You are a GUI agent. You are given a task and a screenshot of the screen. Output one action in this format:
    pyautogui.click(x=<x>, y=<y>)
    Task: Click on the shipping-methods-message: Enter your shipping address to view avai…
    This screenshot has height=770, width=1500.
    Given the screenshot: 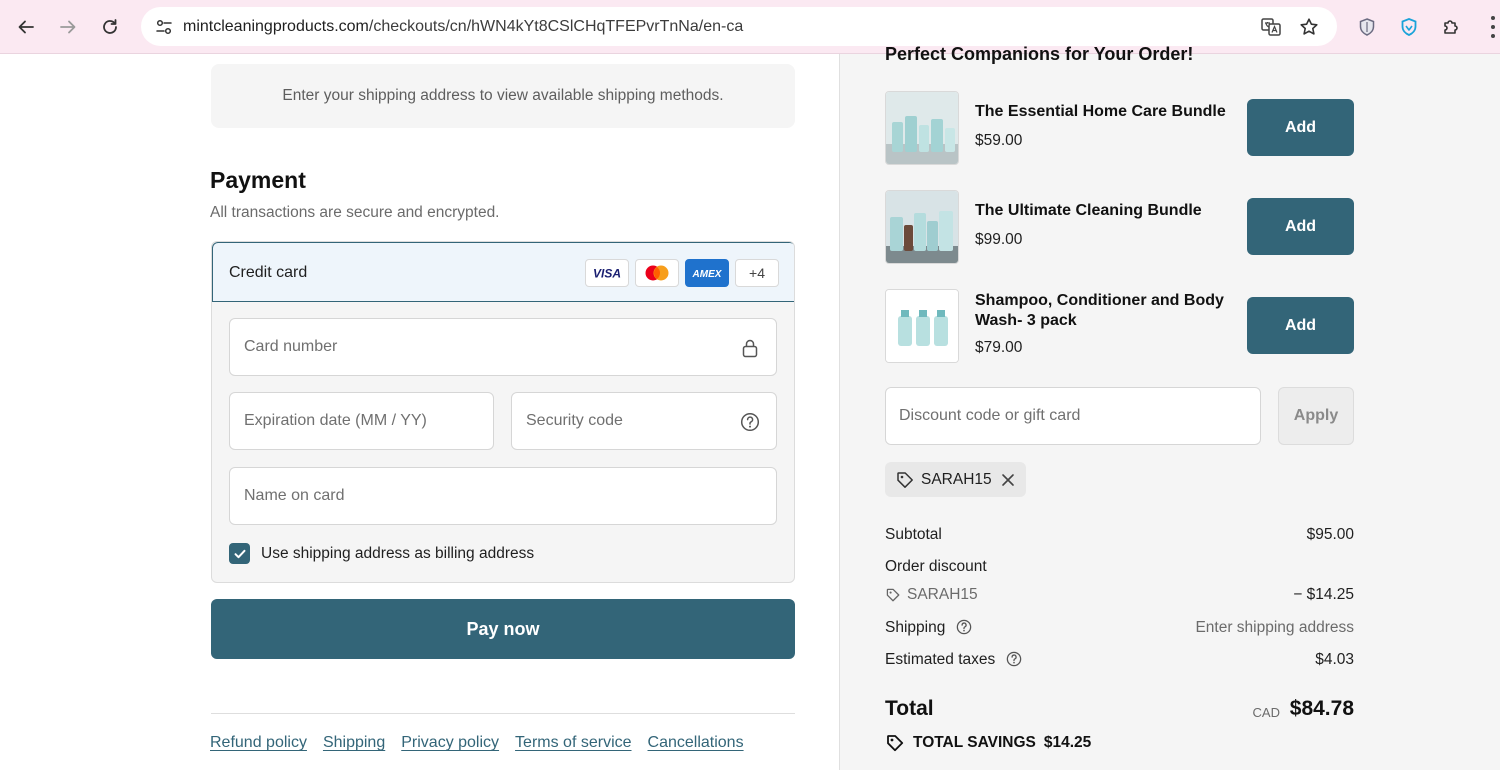 What is the action you would take?
    pyautogui.click(x=503, y=95)
    